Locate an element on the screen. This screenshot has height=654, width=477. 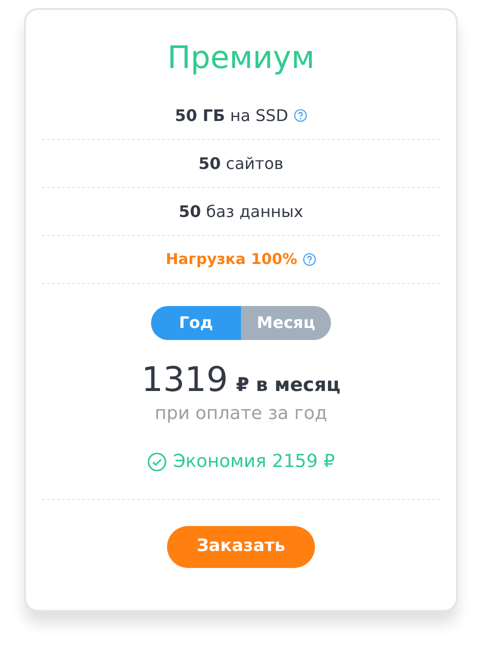
check-circle-icon is located at coordinates (156, 462).